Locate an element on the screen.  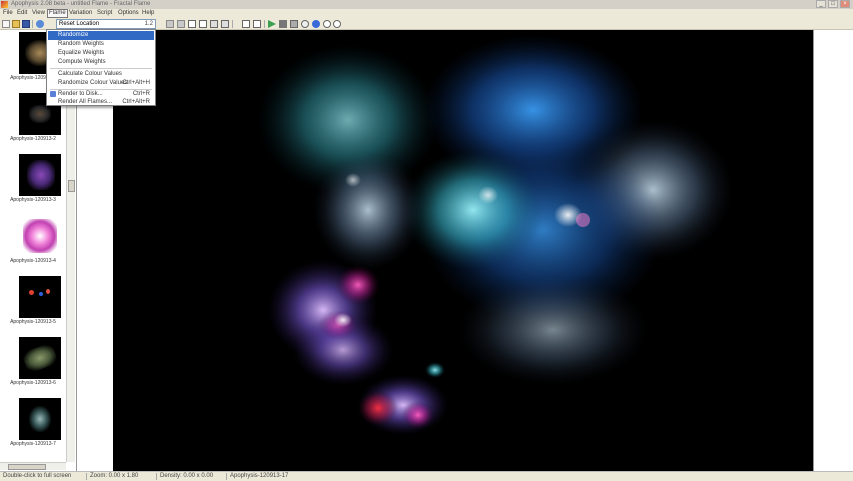
menu-file: File is located at coordinates (8, 13).